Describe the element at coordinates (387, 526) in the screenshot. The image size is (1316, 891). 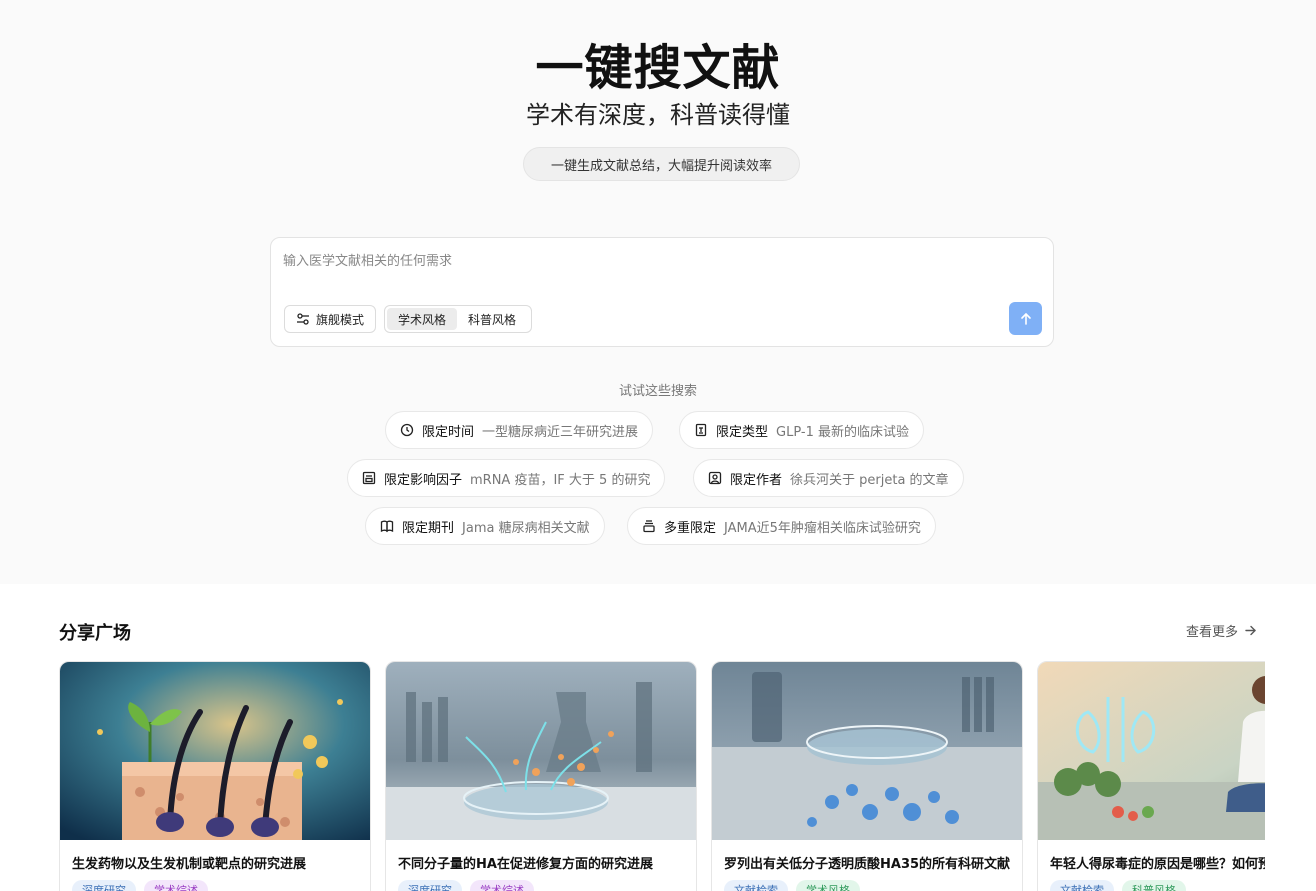
I see `book-icon` at that location.